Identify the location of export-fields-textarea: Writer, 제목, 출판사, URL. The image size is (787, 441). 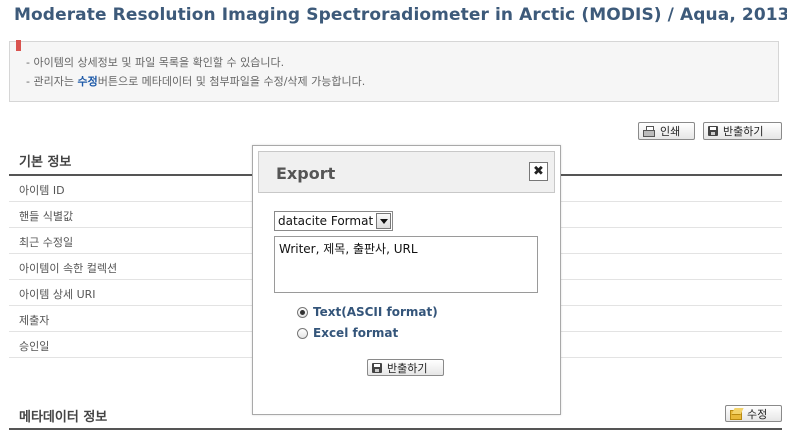
(406, 264).